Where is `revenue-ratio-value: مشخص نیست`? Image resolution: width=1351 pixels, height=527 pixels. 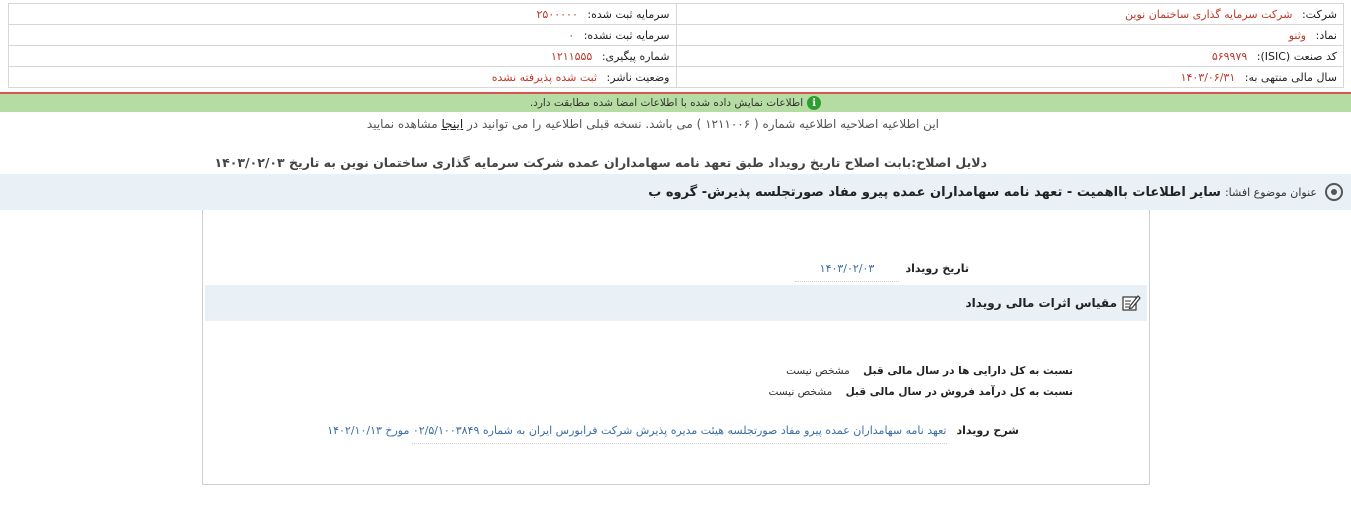 revenue-ratio-value: مشخص نیست is located at coordinates (800, 392).